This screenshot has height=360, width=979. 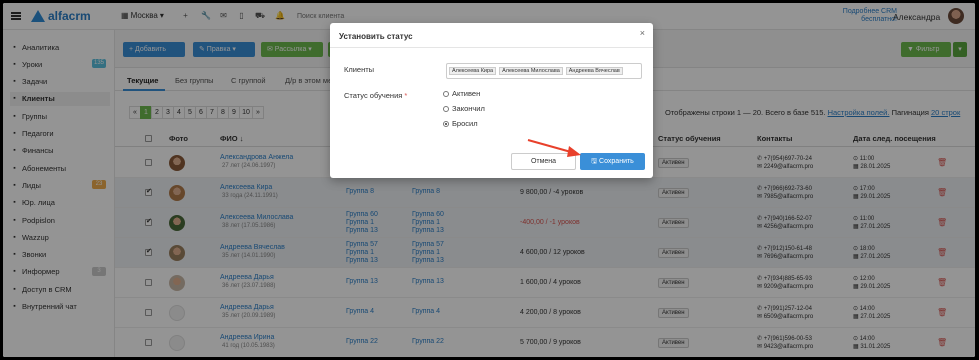 I want to click on arrow-head, so click(x=574, y=151).